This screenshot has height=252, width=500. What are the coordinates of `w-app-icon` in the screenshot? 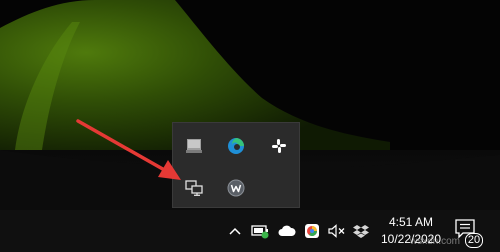 It's located at (236, 188).